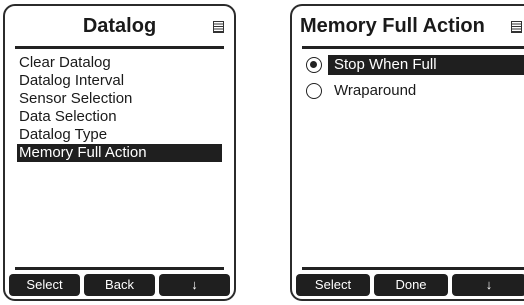  I want to click on done-button: Done, so click(411, 285).